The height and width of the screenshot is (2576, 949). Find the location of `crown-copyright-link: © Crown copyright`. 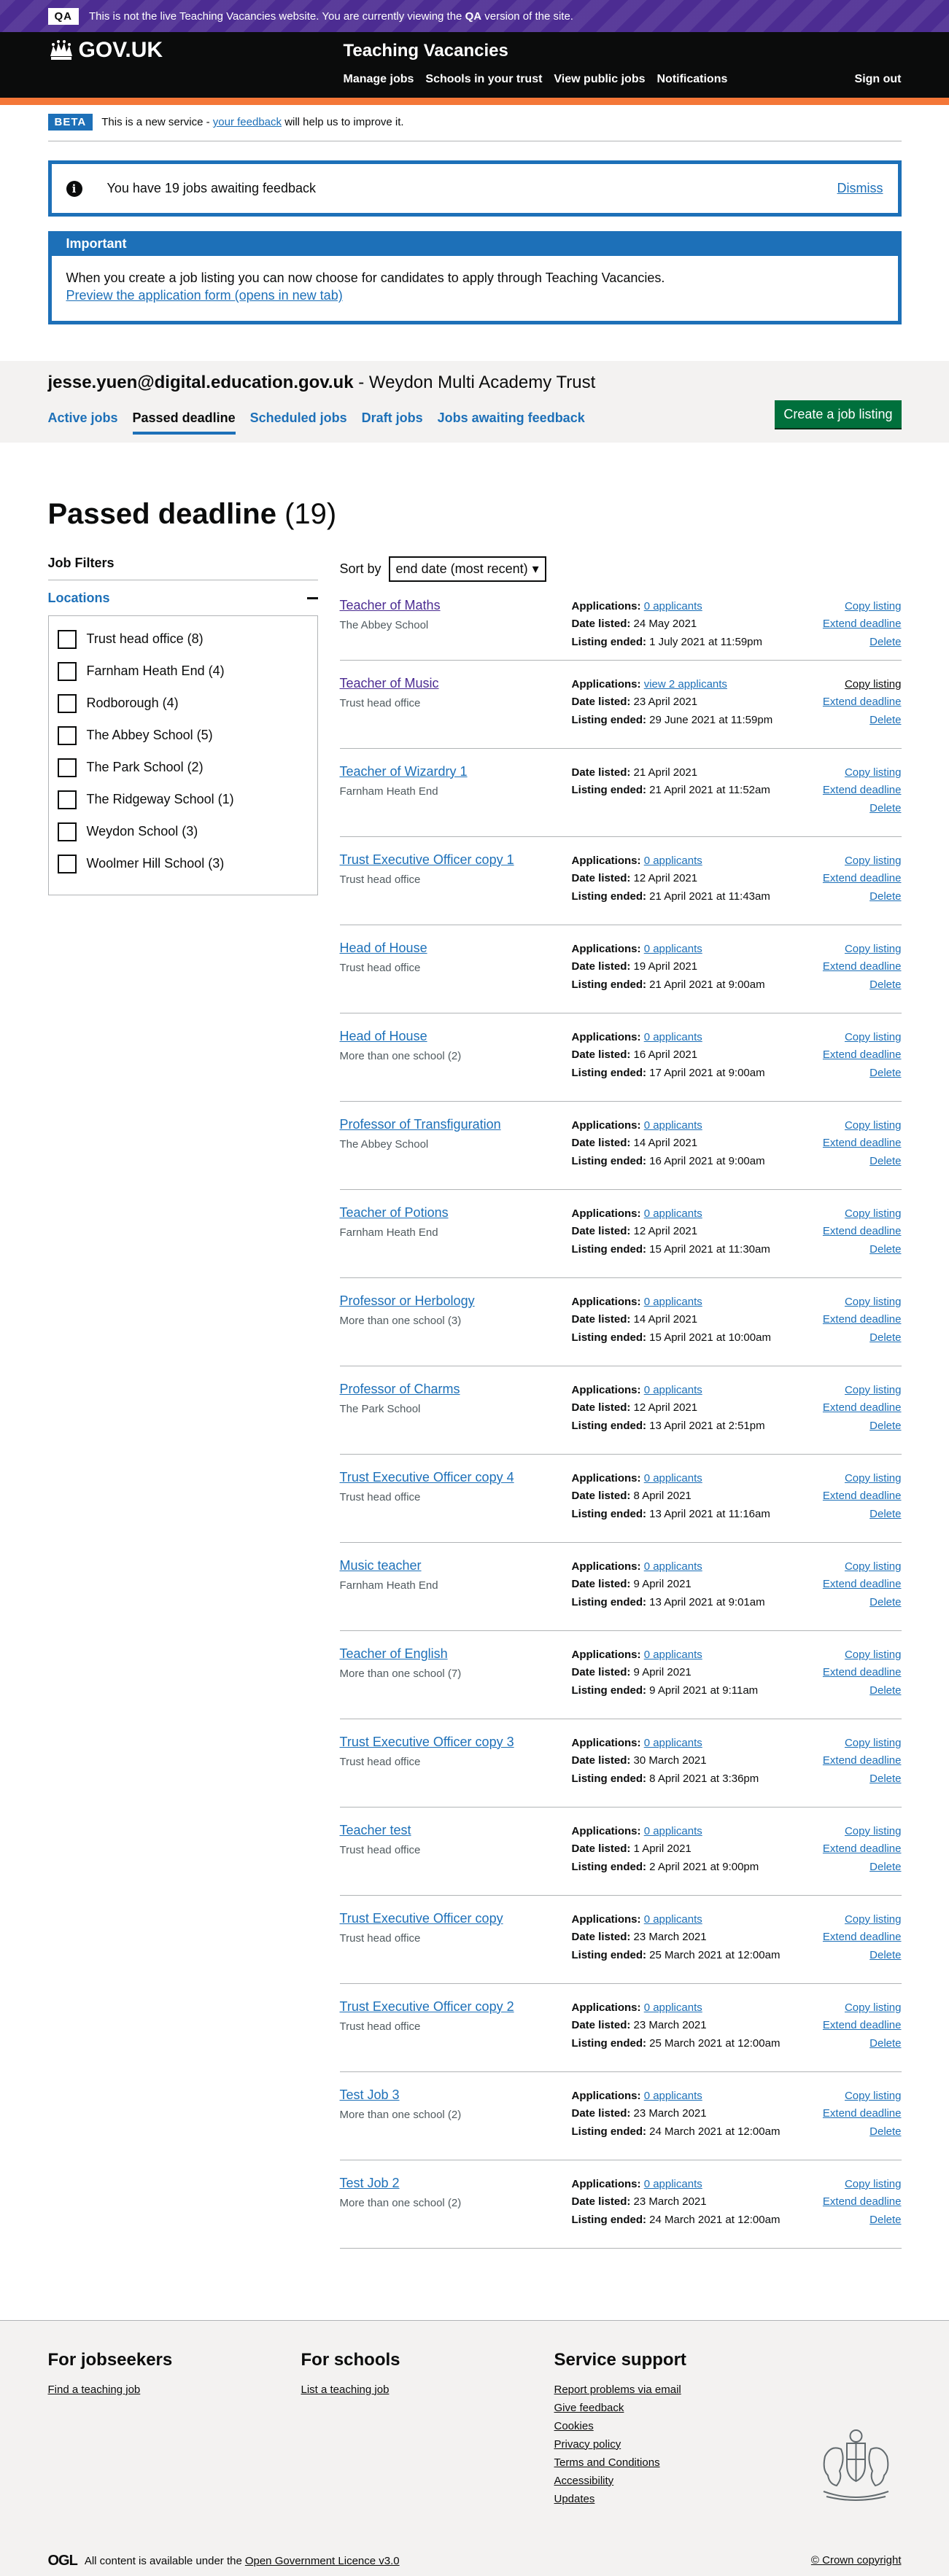

crown-copyright-link: © Crown copyright is located at coordinates (856, 2560).